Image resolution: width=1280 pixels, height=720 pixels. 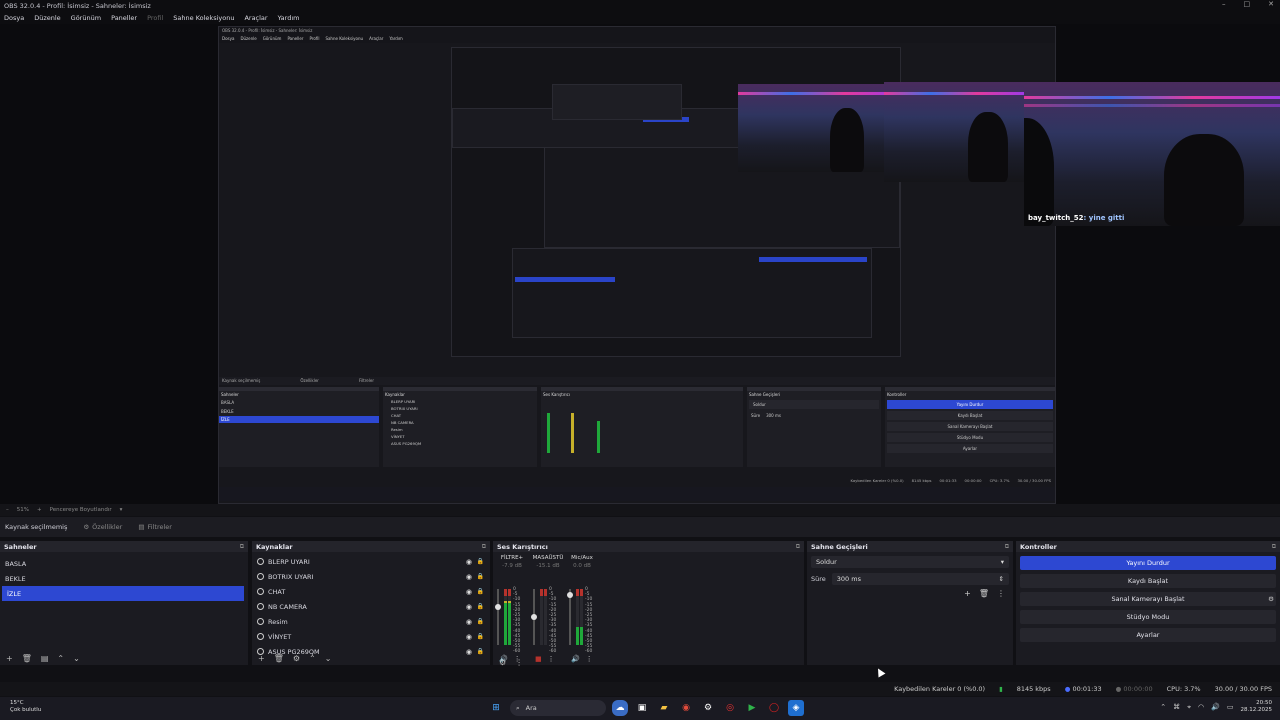 I want to click on minimize-button: –, so click(x=1224, y=4).